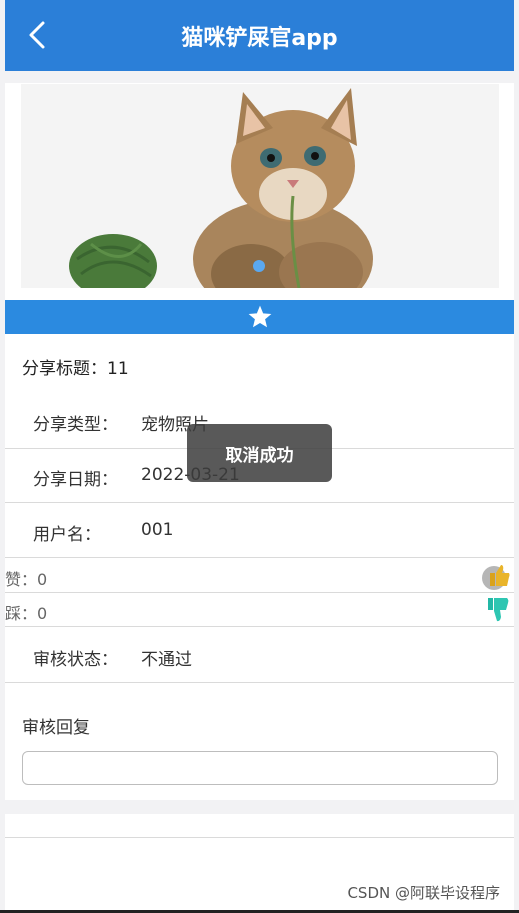  What do you see at coordinates (75, 660) in the screenshot?
I see `review-status-label: 审核状态：` at bounding box center [75, 660].